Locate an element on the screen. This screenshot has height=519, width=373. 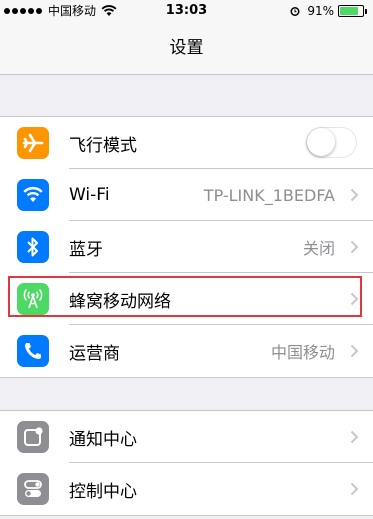
row-value: 中国移动 is located at coordinates (302, 352).